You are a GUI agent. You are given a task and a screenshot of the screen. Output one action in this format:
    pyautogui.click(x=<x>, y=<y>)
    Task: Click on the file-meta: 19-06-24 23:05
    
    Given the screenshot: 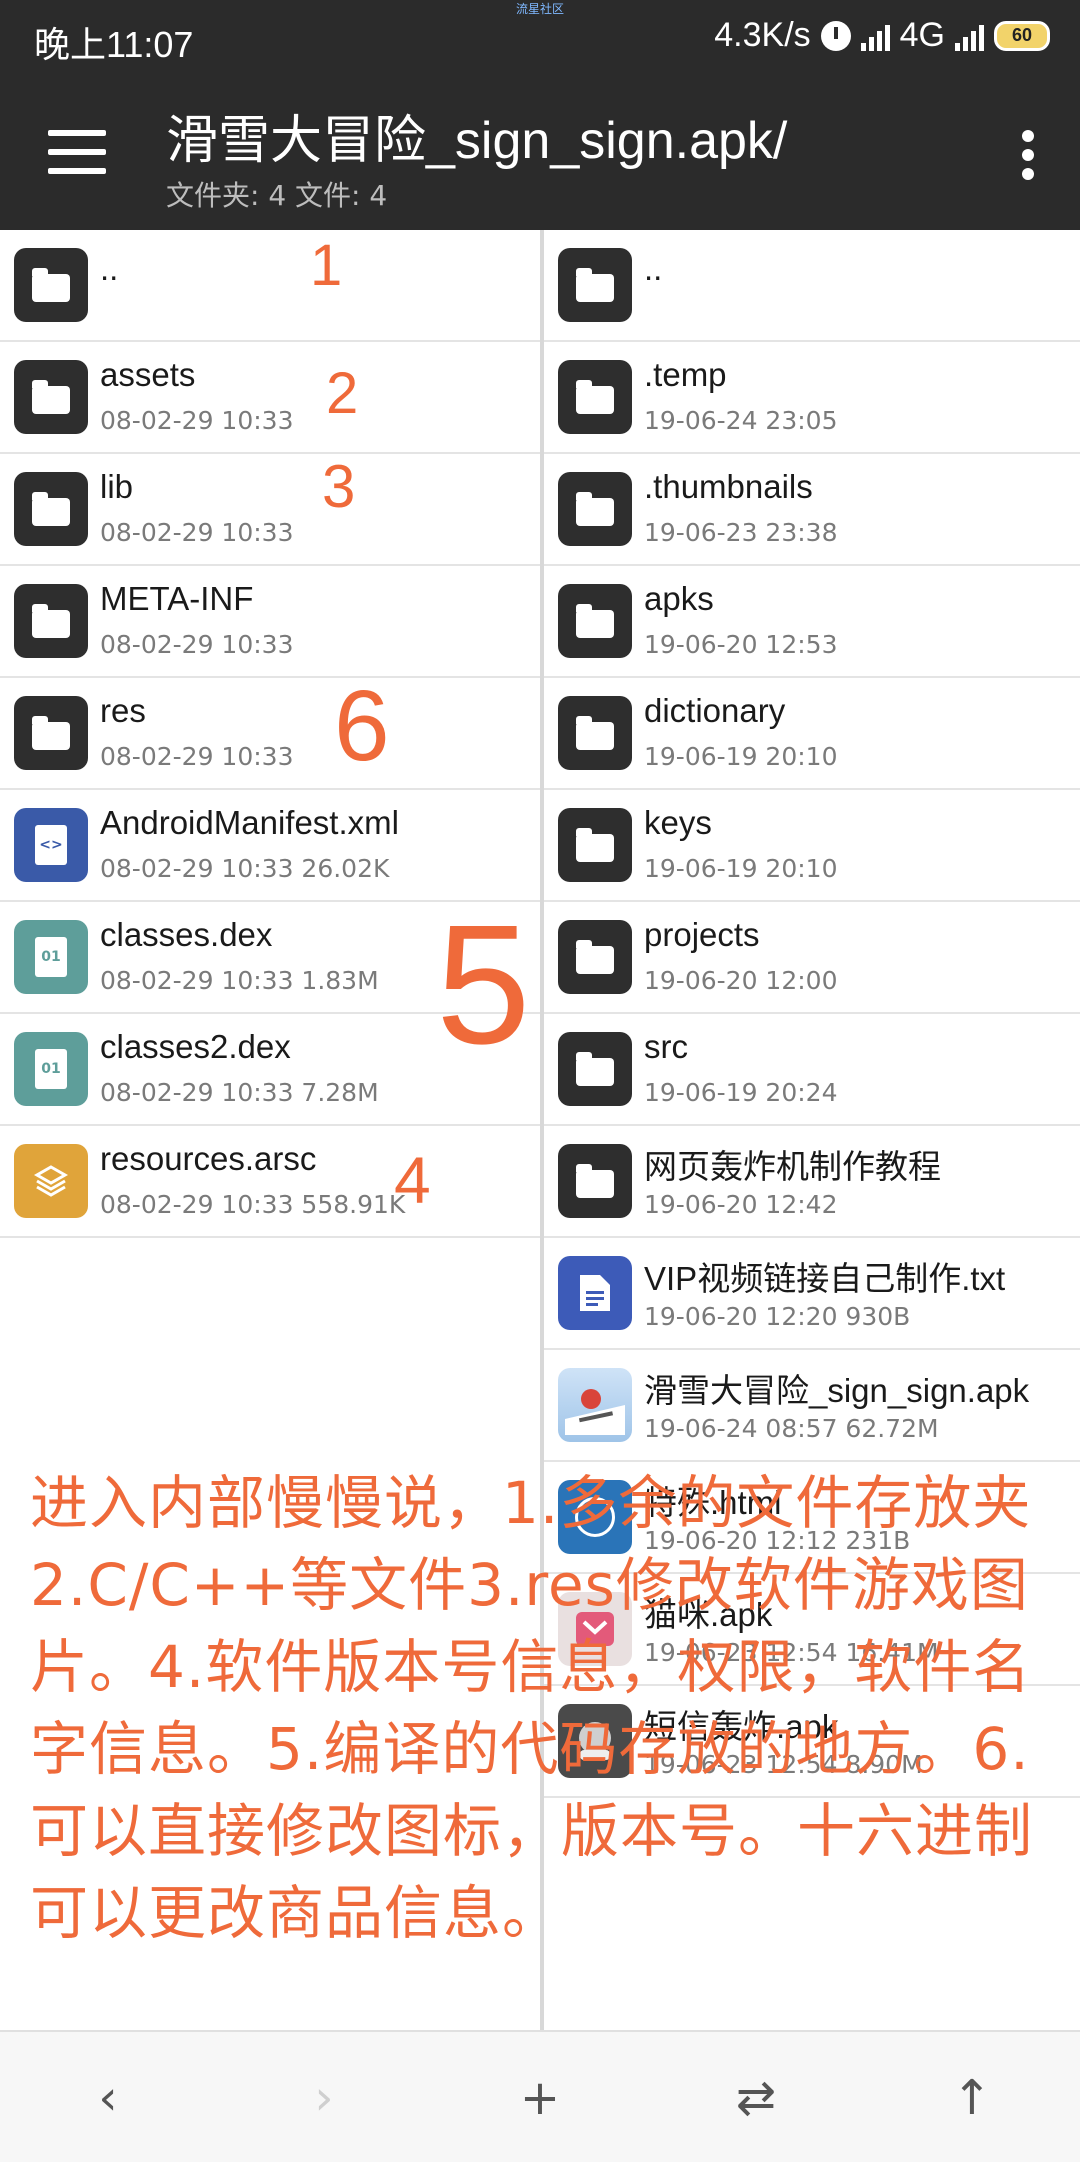 What is the action you would take?
    pyautogui.click(x=741, y=420)
    